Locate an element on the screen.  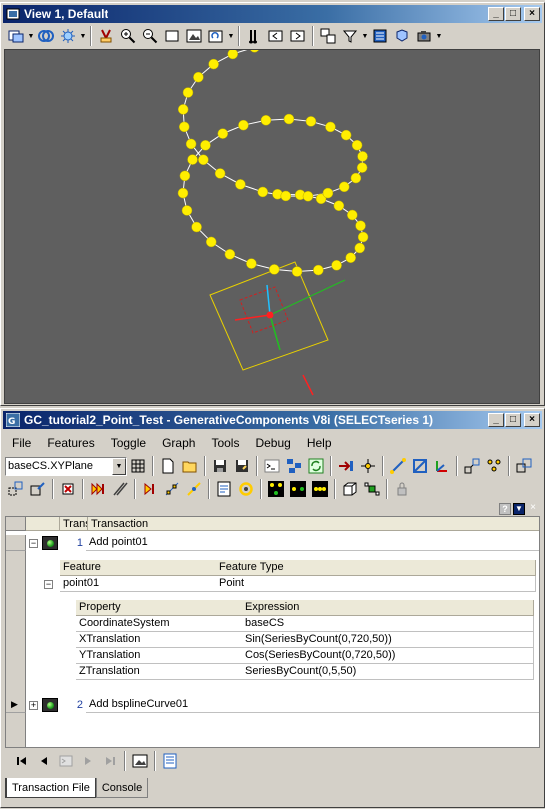
menu-tools: Tools is located at coordinates (225, 443).